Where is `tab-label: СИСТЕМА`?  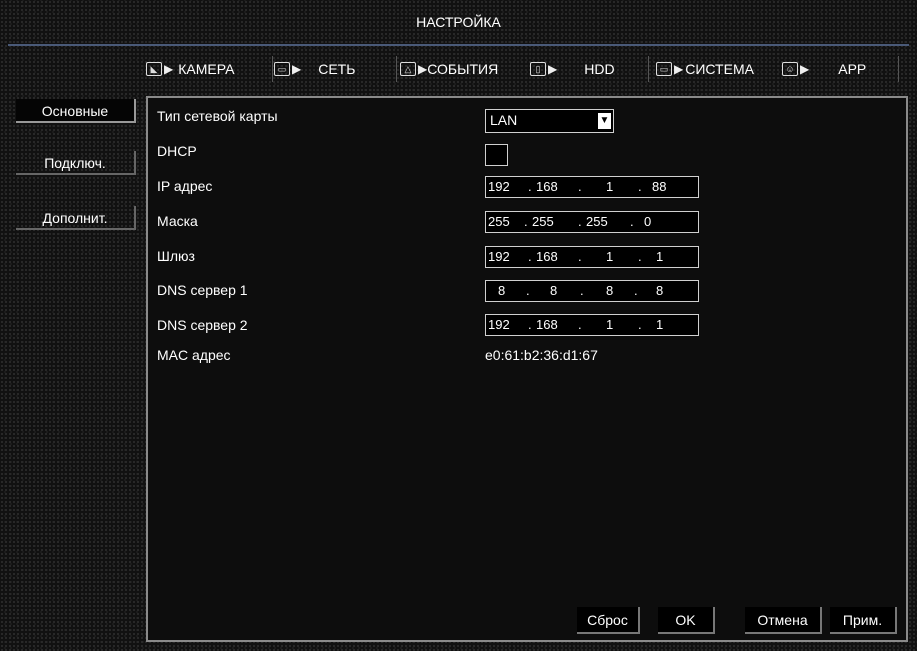
tab-label: СИСТЕМА is located at coordinates (719, 69).